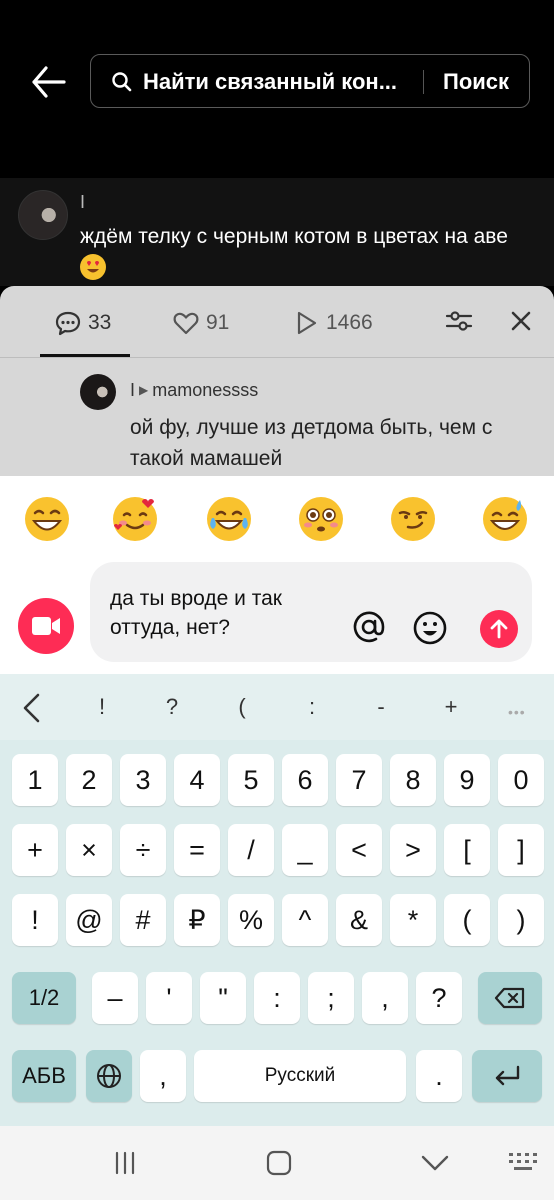  Describe the element at coordinates (35, 850) in the screenshot. I see `key: +` at that location.